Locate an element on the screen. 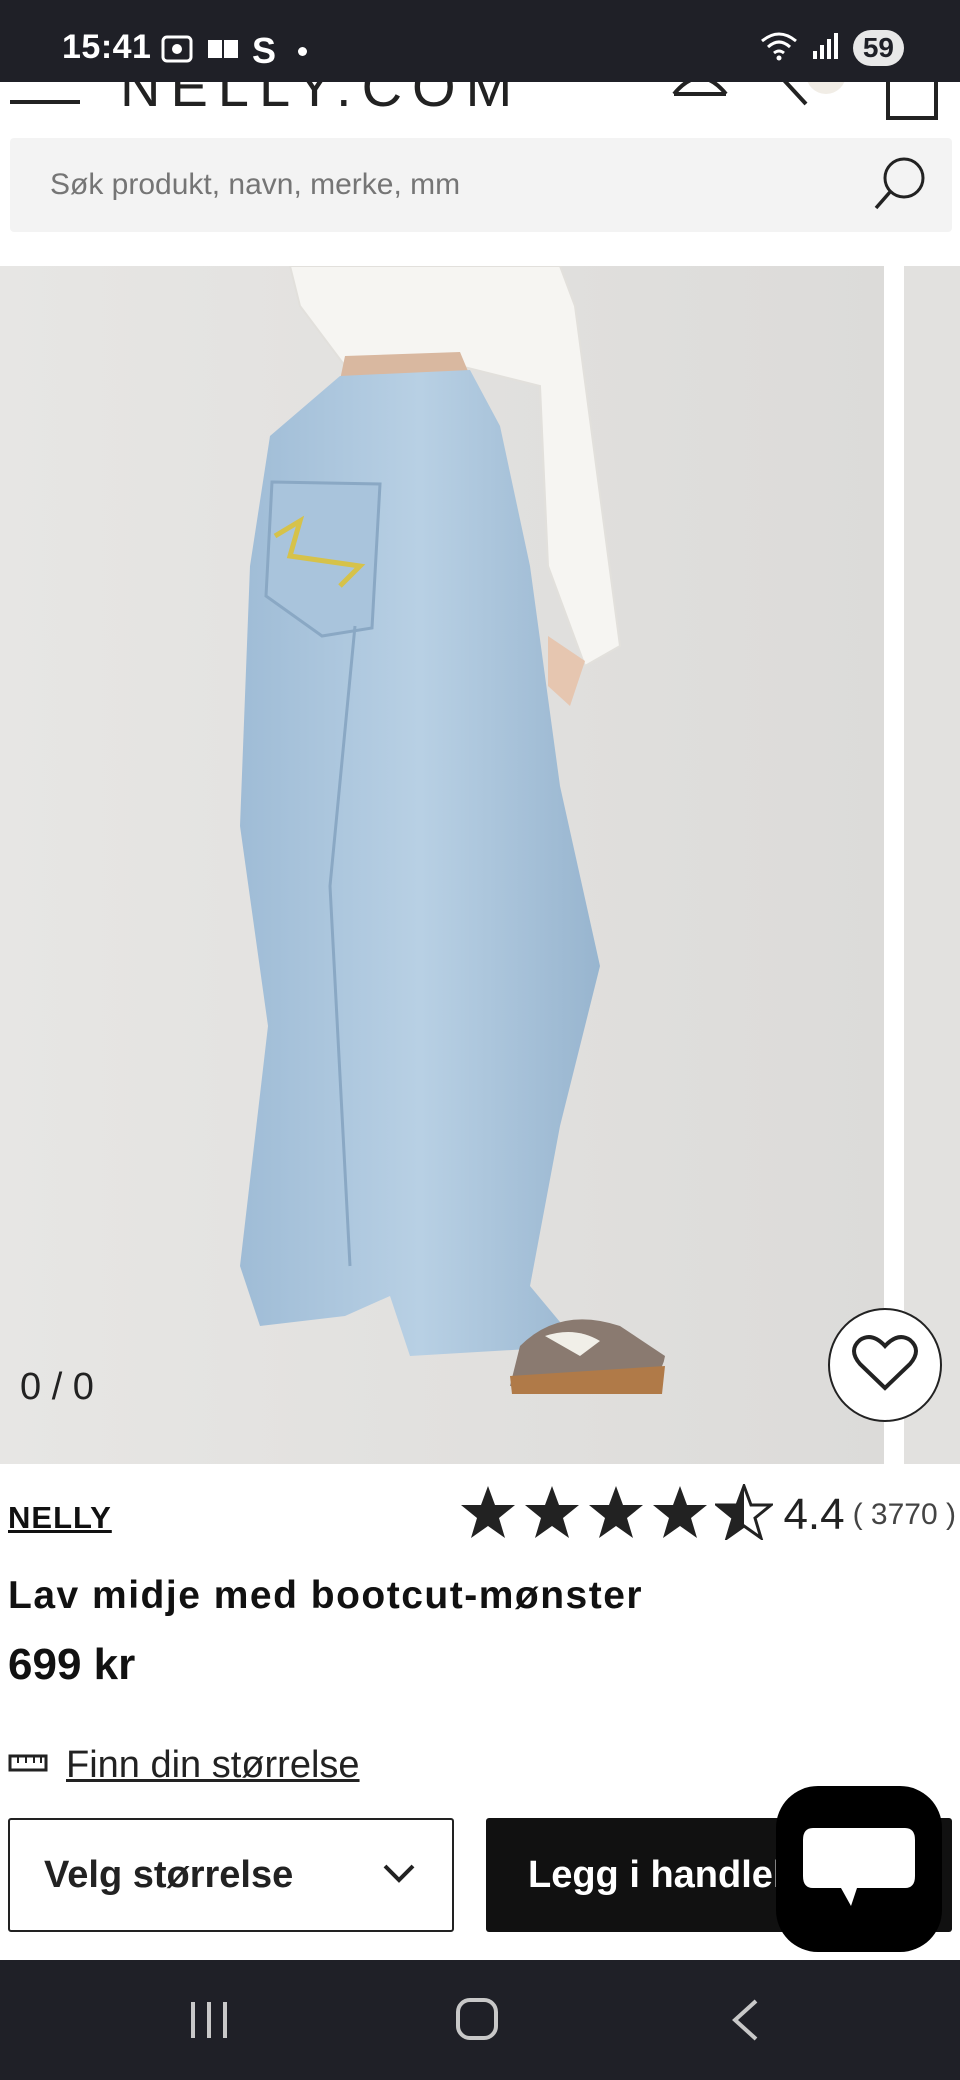  back-icon is located at coordinates (745, 2022).